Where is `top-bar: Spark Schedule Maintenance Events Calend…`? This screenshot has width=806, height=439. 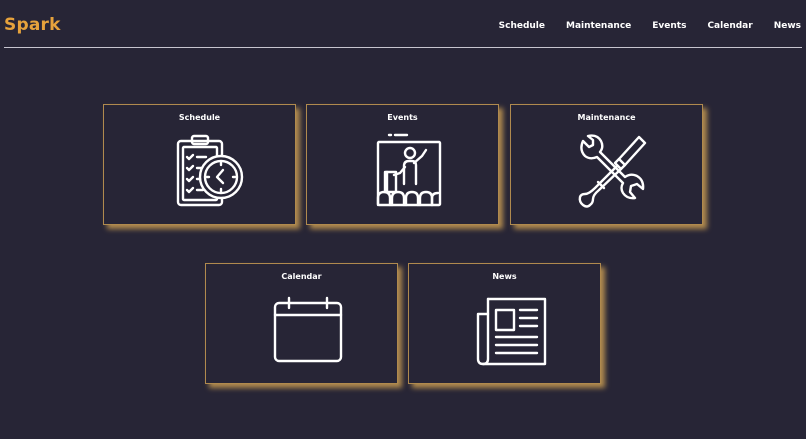 top-bar: Spark Schedule Maintenance Events Calend… is located at coordinates (403, 24).